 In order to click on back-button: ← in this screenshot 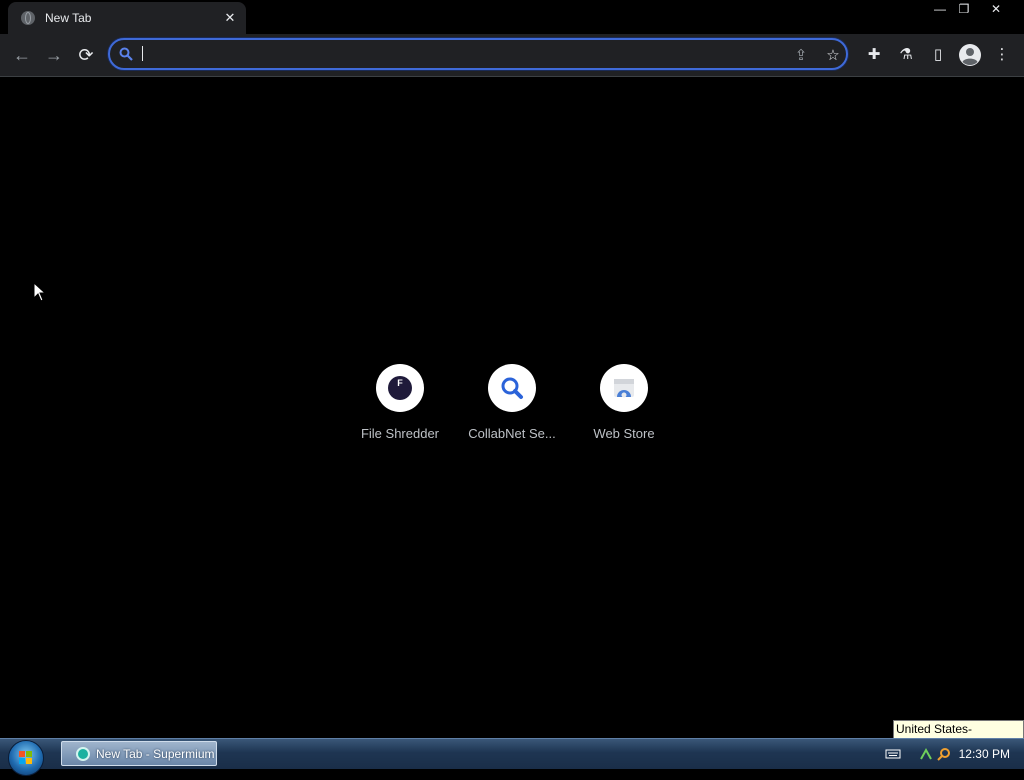, I will do `click(22, 55)`.